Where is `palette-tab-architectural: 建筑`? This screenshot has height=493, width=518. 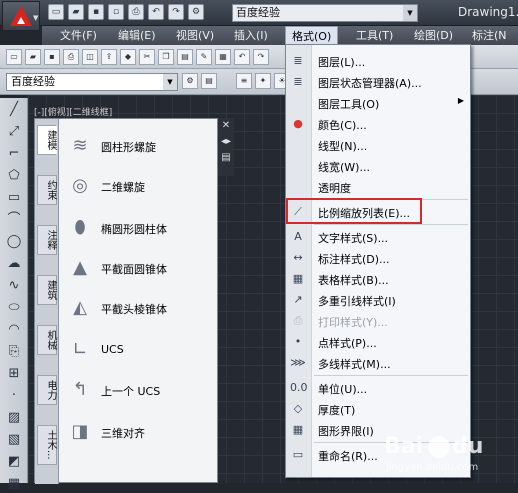
palette-tab-architectural: 建筑 is located at coordinates (47, 290).